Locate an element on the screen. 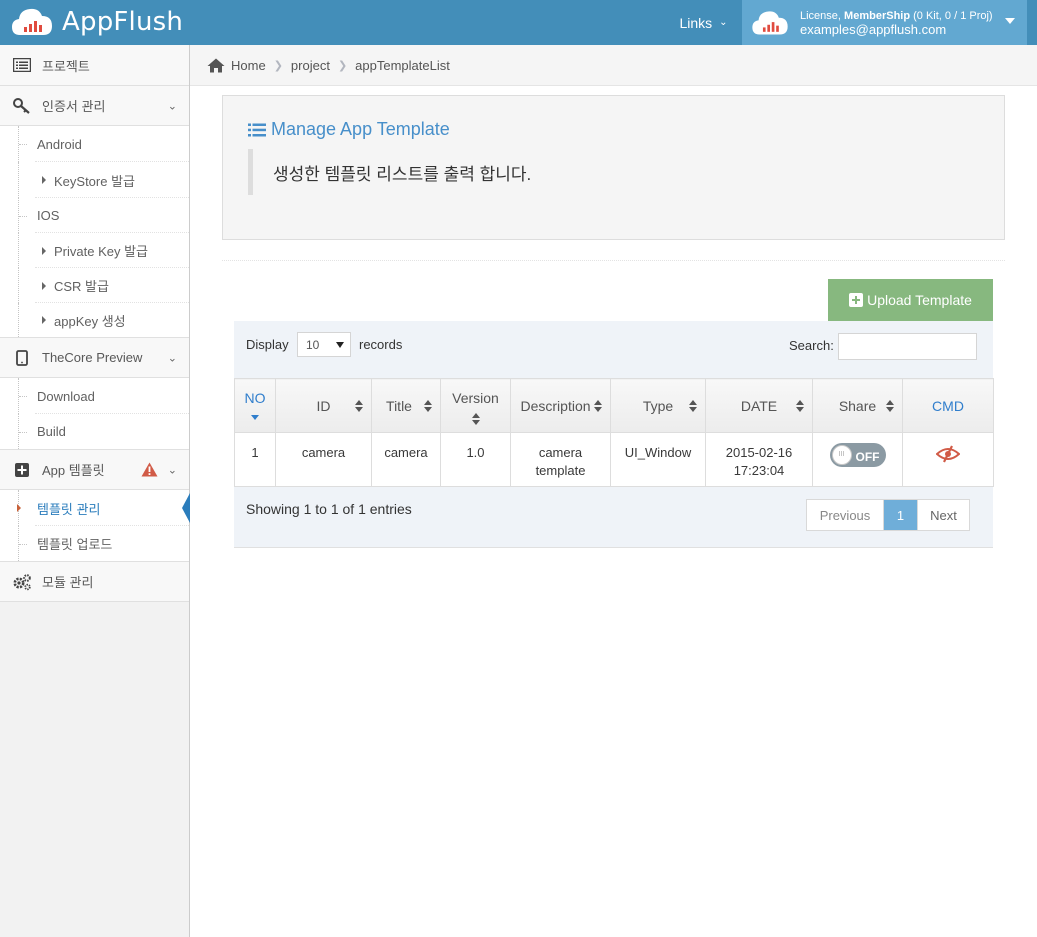  breadcrumb-project: project is located at coordinates (310, 65).